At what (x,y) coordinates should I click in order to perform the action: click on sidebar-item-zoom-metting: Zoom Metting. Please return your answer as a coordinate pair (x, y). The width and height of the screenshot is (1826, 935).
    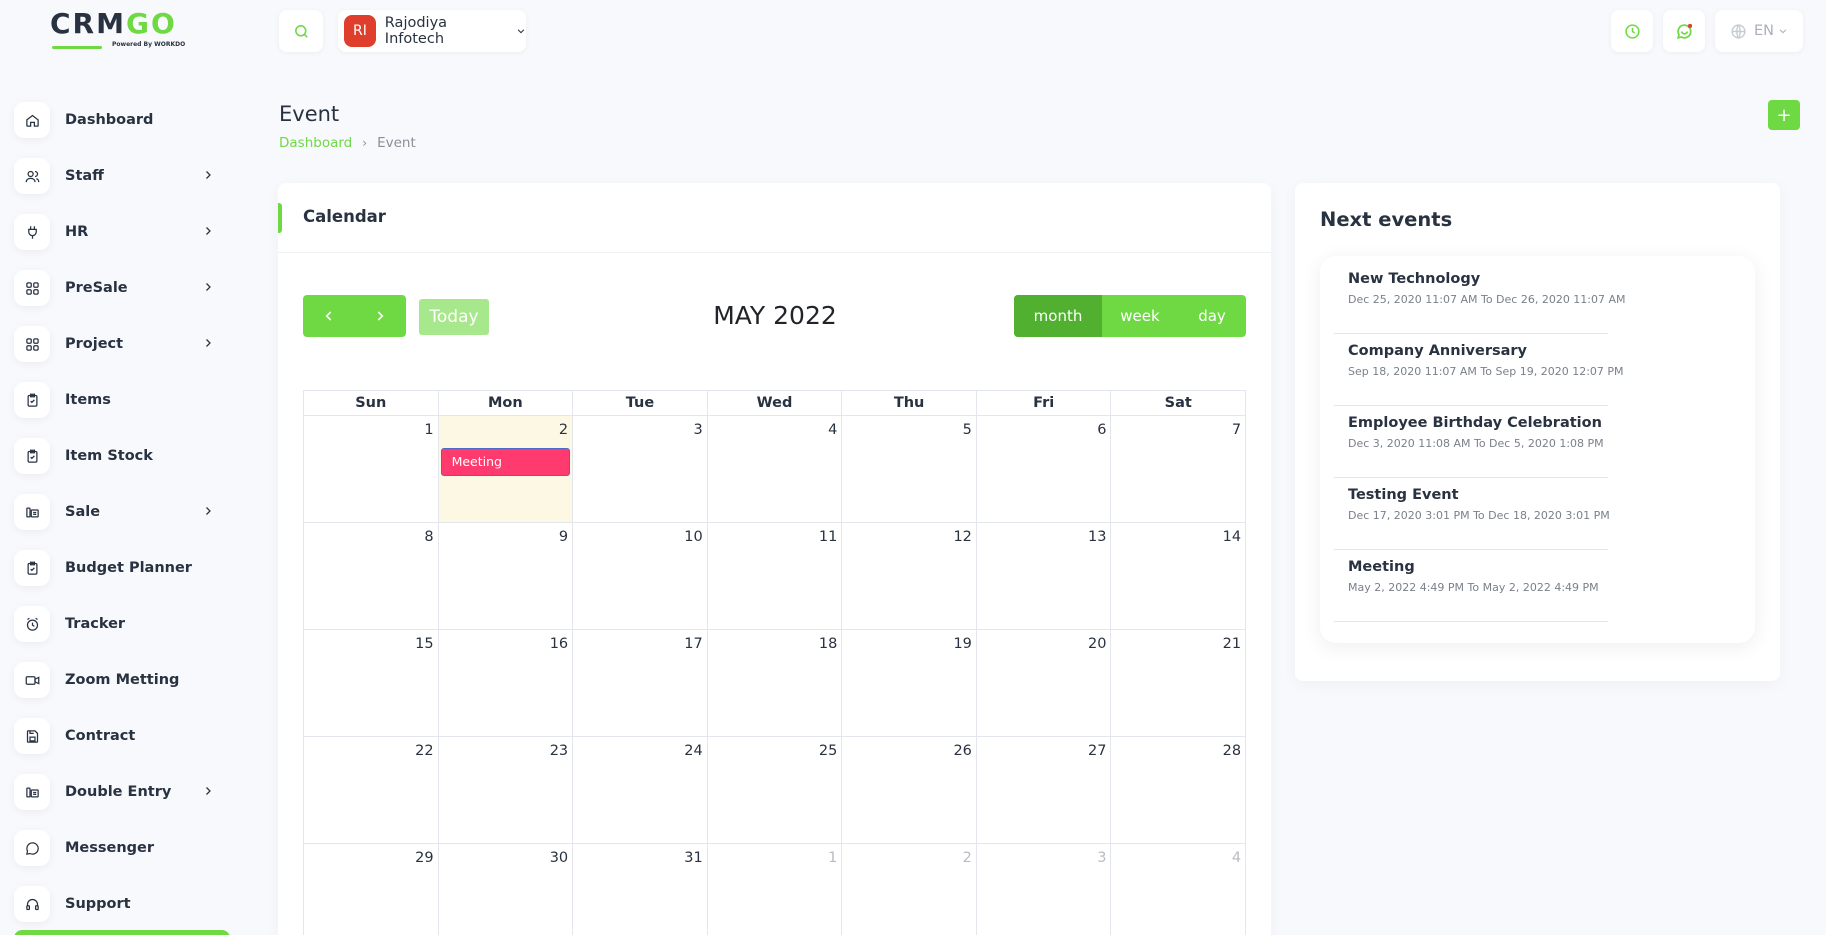
    Looking at the image, I should click on (124, 680).